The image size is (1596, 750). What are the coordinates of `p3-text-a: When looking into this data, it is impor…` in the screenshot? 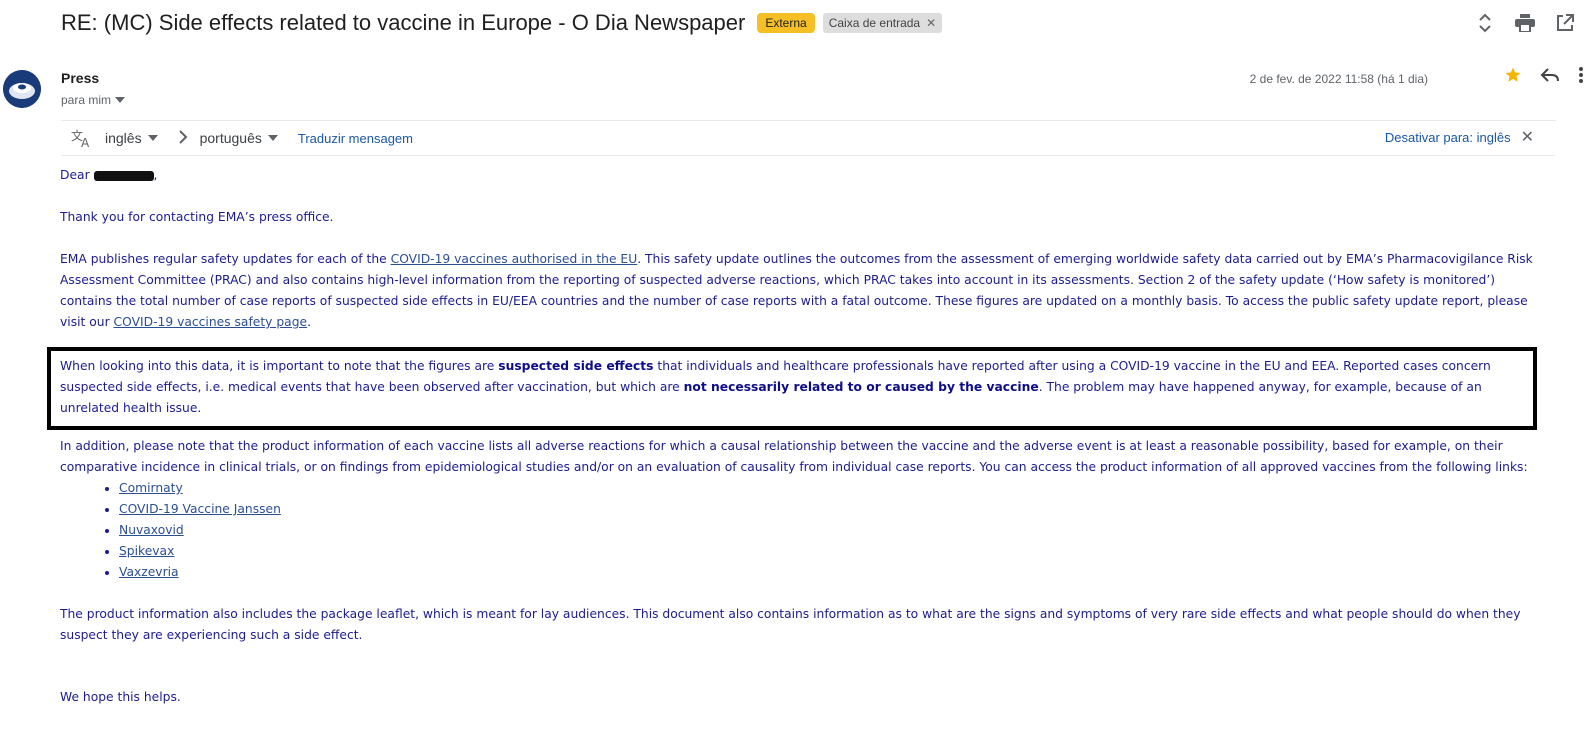 It's located at (279, 366).